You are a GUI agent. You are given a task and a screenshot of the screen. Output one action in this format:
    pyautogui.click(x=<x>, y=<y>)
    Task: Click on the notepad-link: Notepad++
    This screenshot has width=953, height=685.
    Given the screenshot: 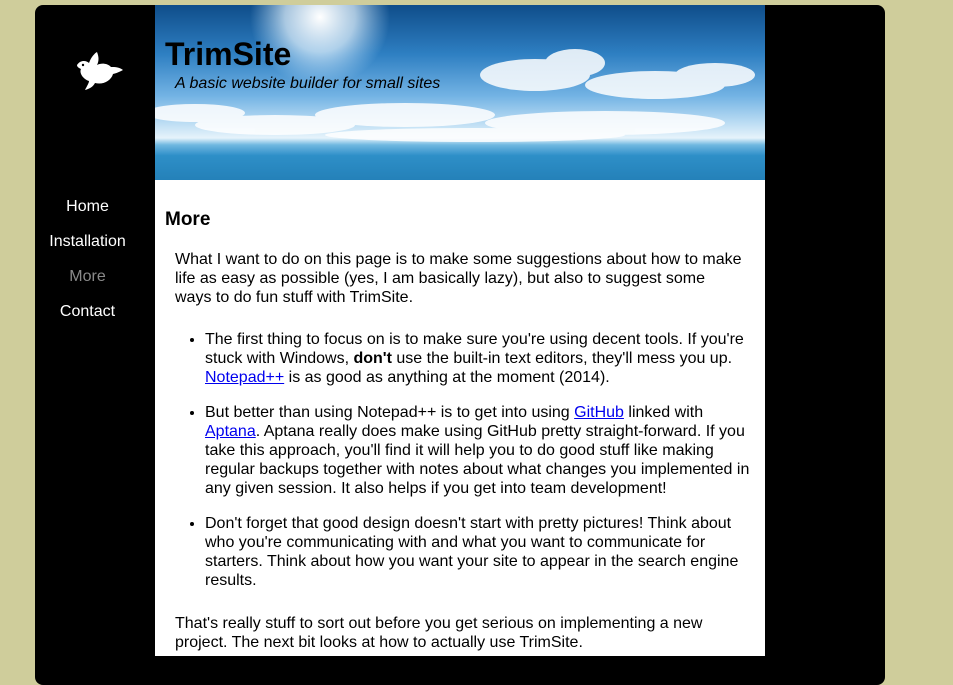 What is the action you would take?
    pyautogui.click(x=244, y=377)
    